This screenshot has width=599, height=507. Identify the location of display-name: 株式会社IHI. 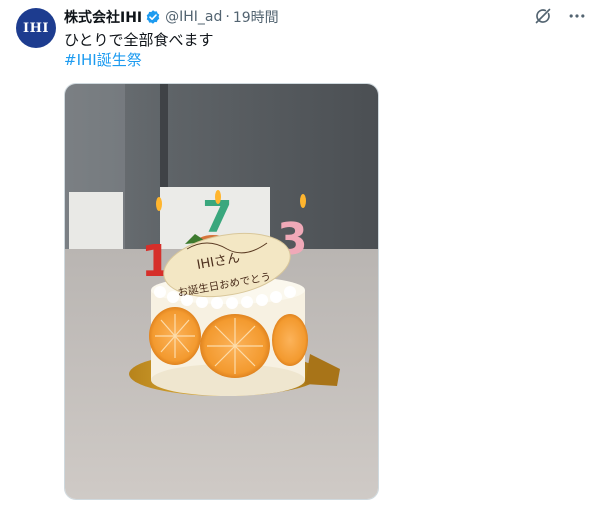
(103, 17).